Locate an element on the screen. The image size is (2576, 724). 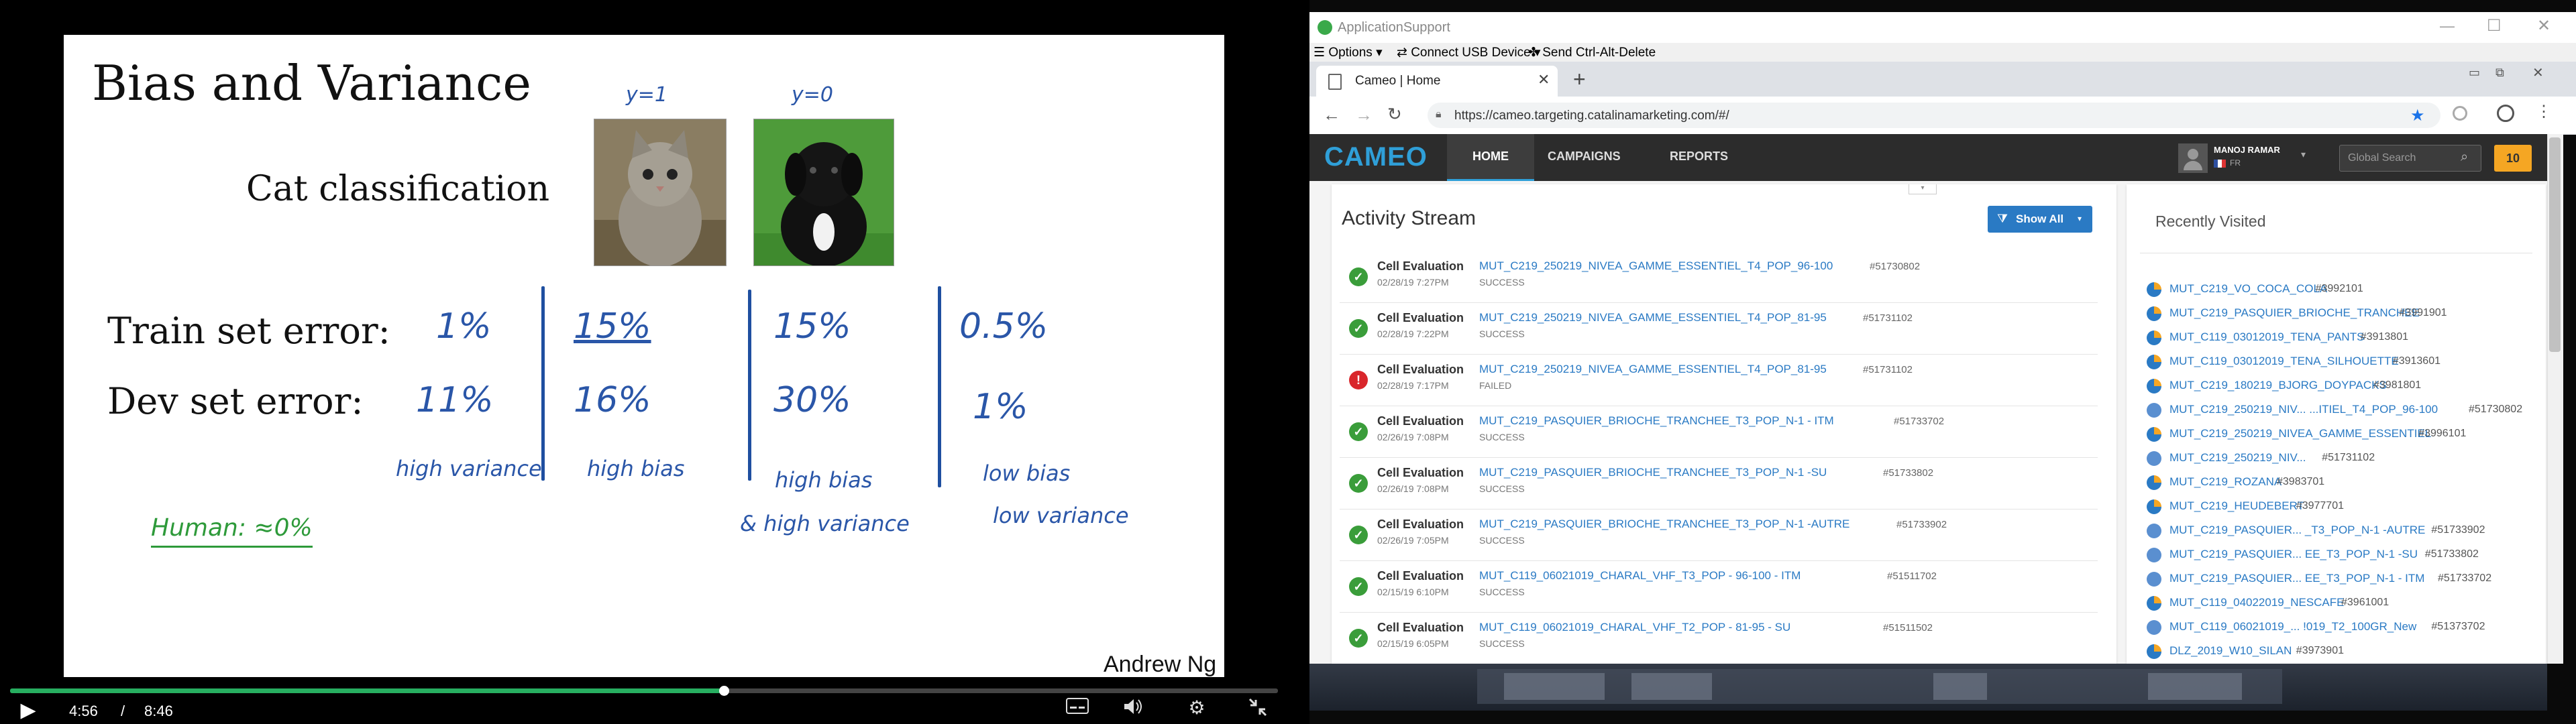
global-search: Global Search ⌕ is located at coordinates (2410, 158).